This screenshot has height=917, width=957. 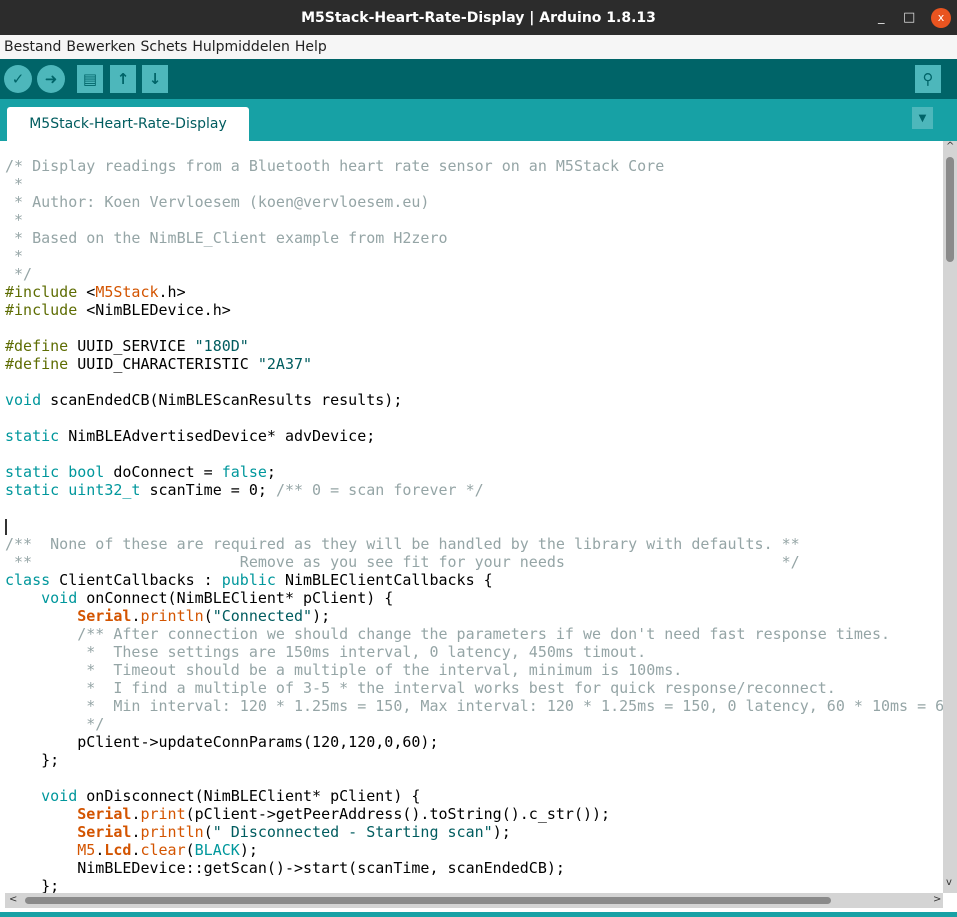 I want to click on serial-monitor-button: ⚲, so click(x=928, y=79).